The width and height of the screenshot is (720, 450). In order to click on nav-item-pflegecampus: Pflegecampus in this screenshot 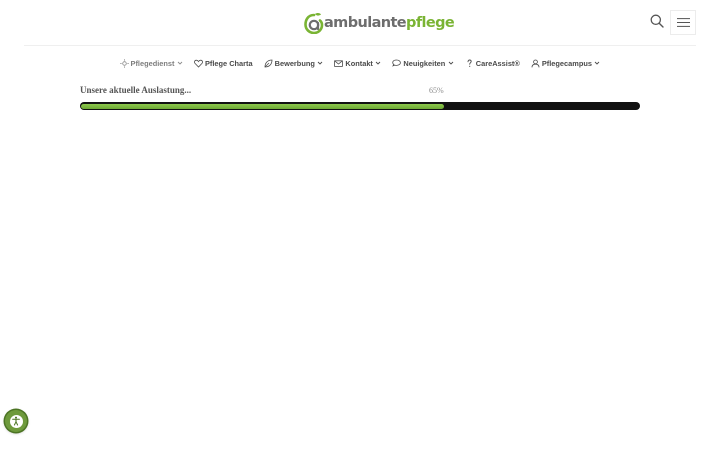, I will do `click(566, 63)`.